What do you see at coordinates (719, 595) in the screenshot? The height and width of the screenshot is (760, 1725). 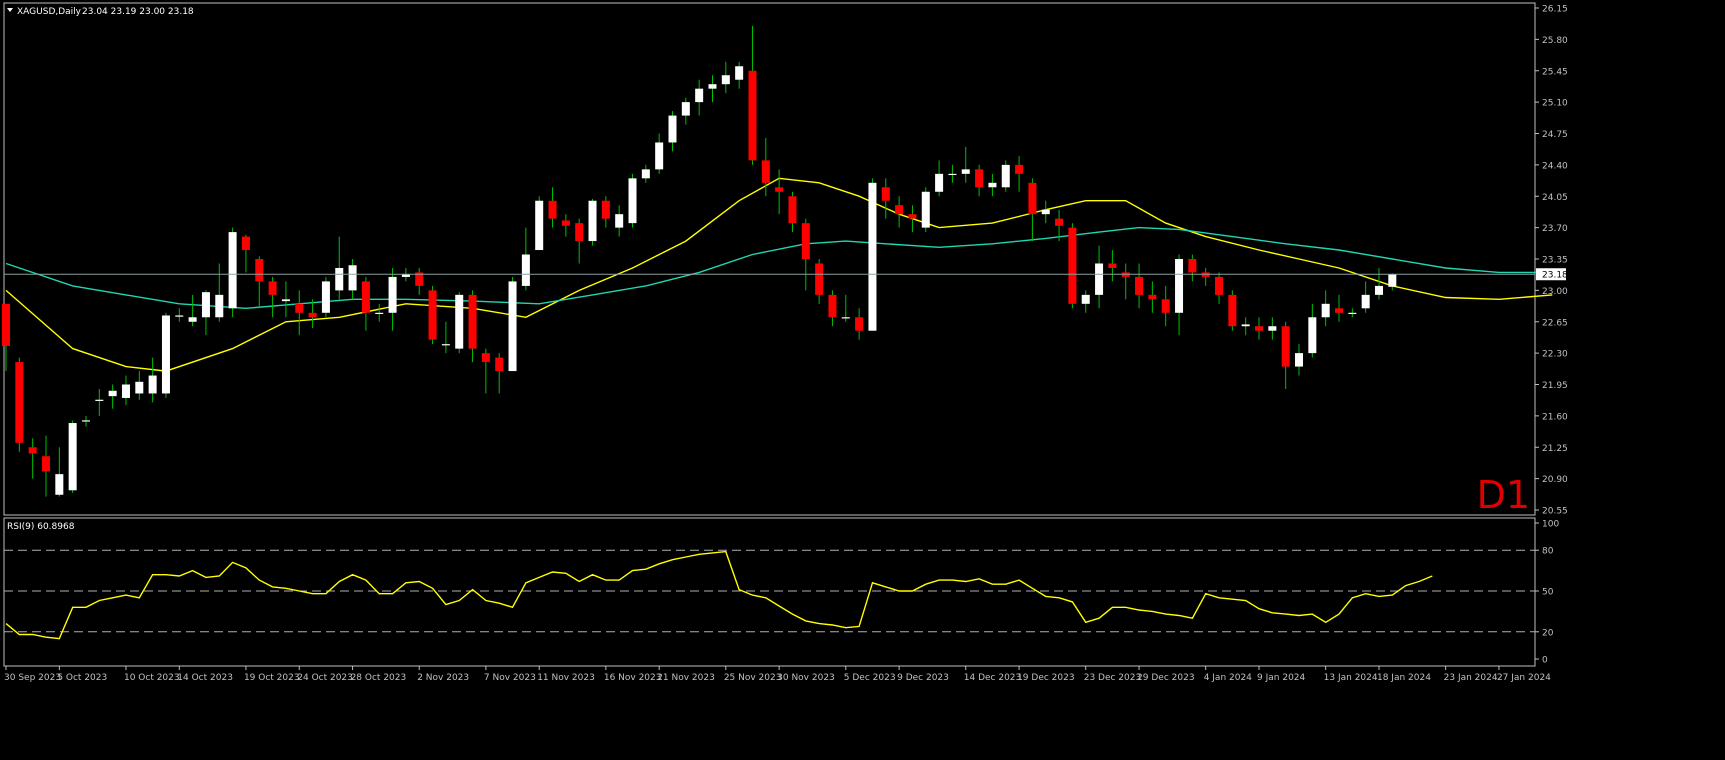 I see `rsi-series-line` at bounding box center [719, 595].